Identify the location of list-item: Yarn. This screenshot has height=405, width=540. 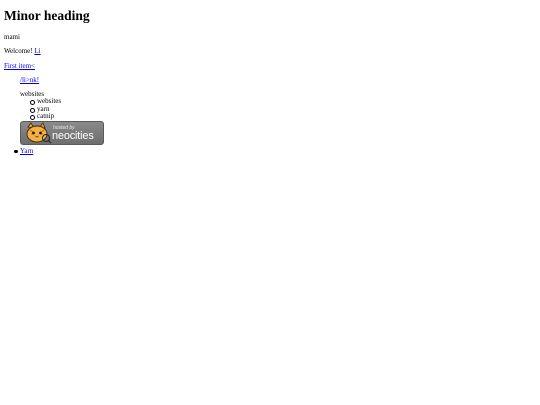
(23, 151).